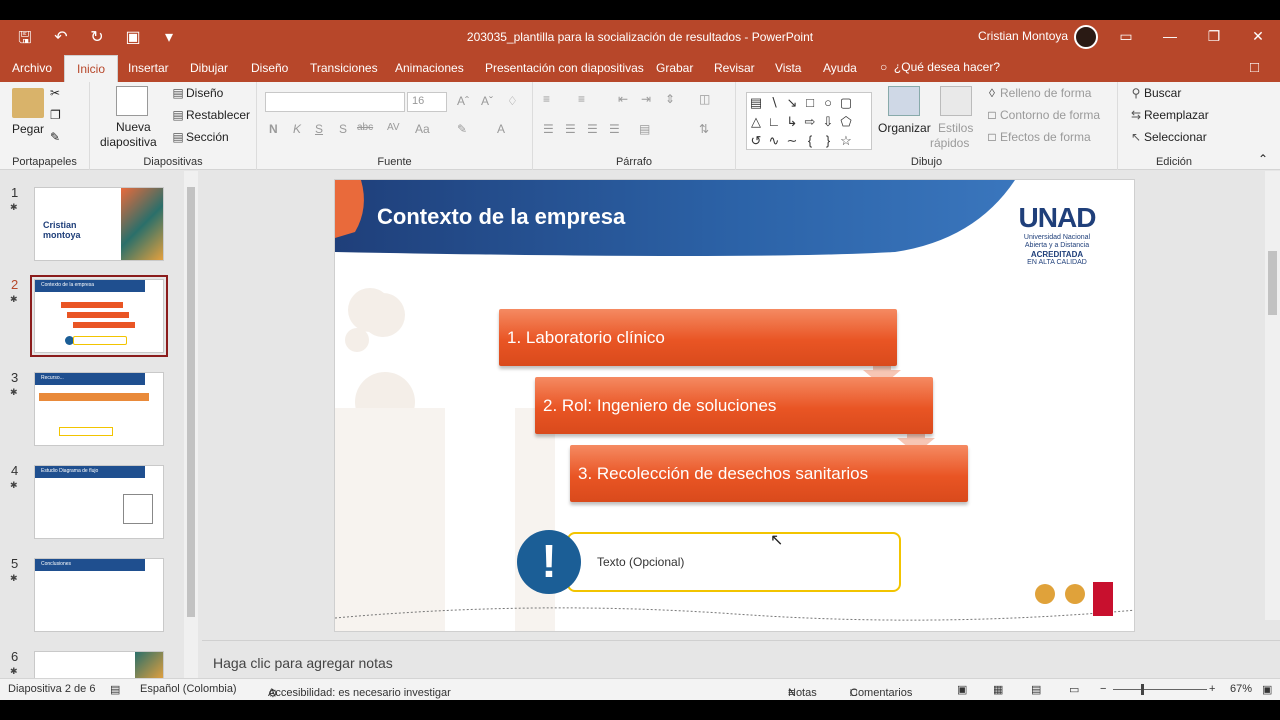 Image resolution: width=1280 pixels, height=720 pixels. Describe the element at coordinates (756, 140) in the screenshot. I see `curve-icon: ↺` at that location.